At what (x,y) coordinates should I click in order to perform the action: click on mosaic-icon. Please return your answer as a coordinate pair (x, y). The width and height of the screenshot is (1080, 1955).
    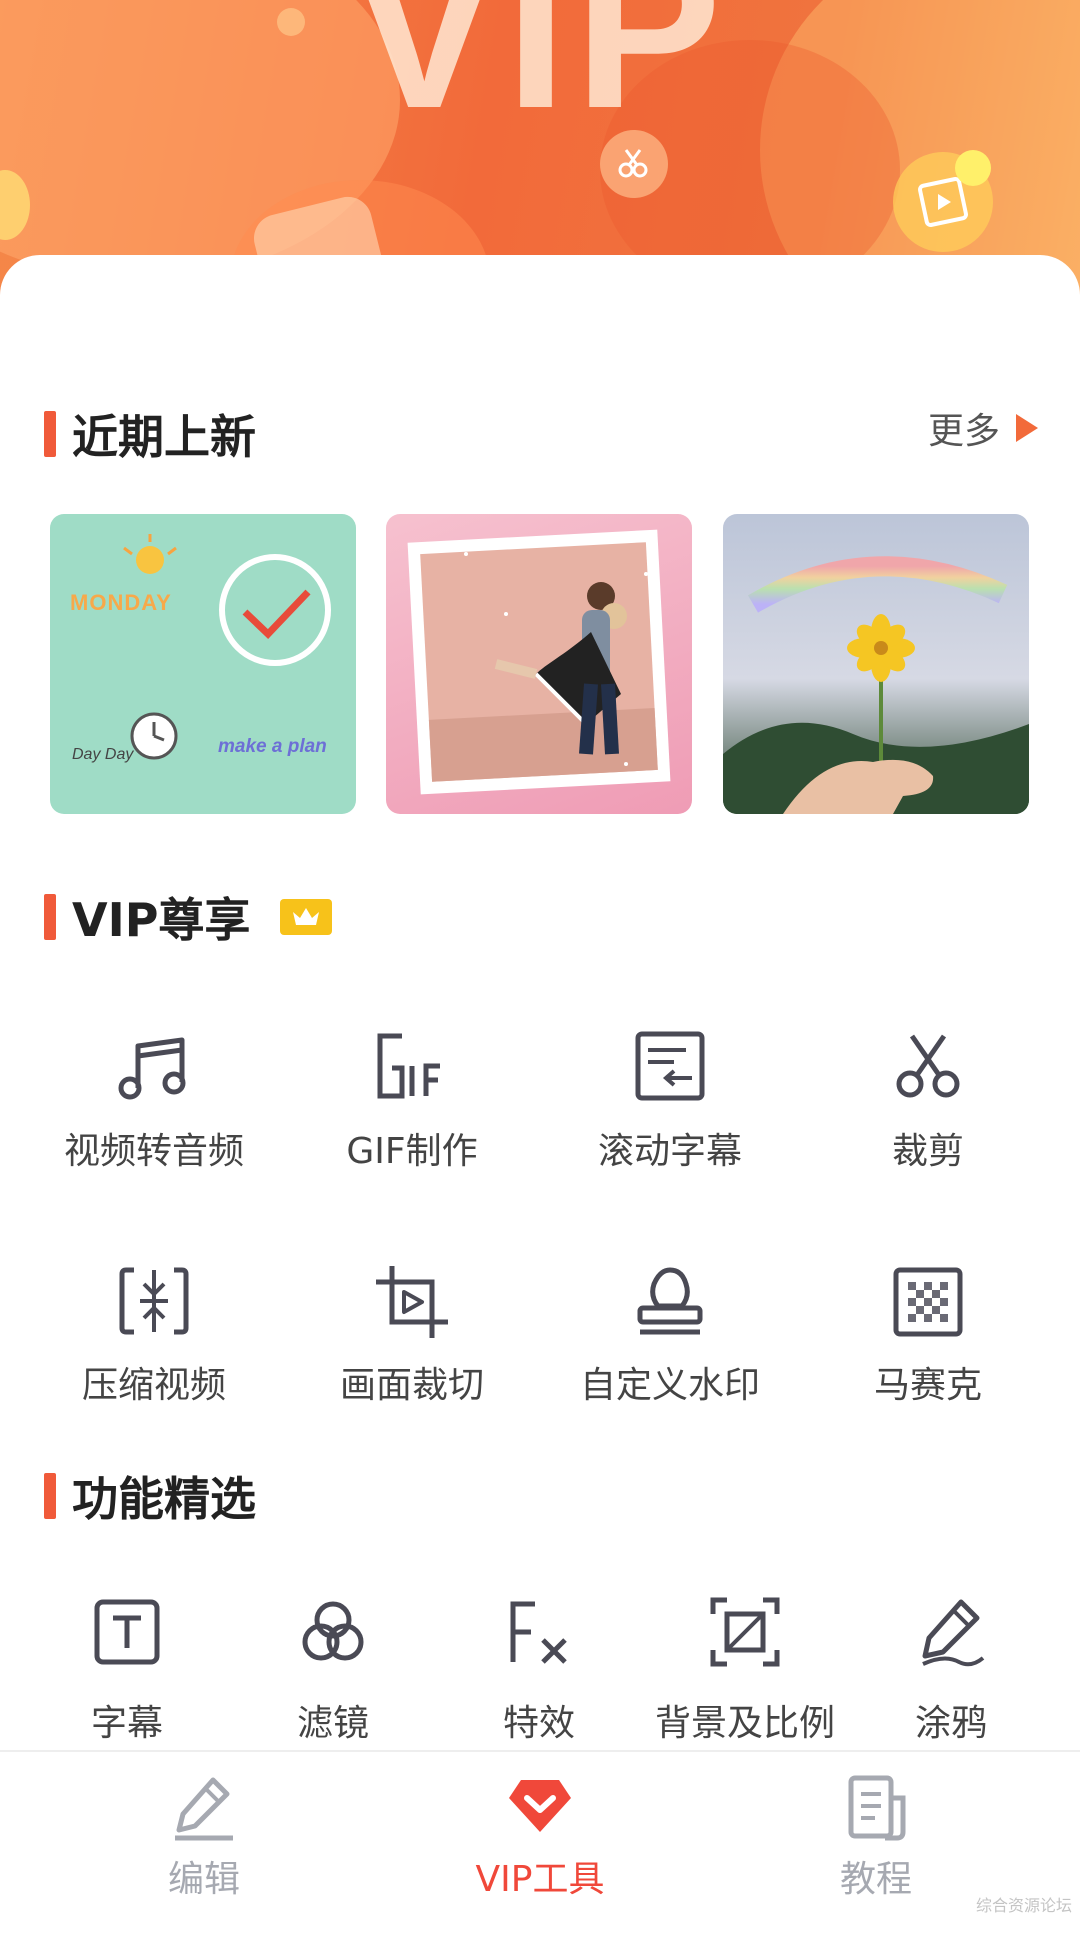
    Looking at the image, I should click on (928, 1302).